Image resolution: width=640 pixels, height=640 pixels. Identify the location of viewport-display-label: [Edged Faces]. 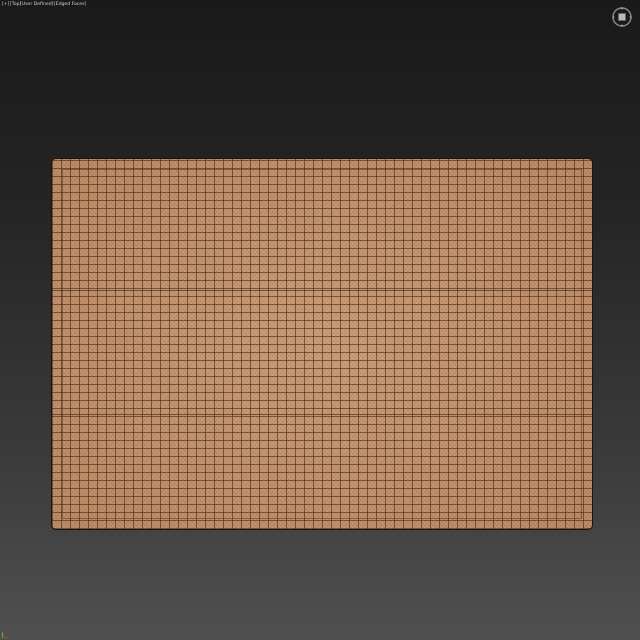
(70, 5).